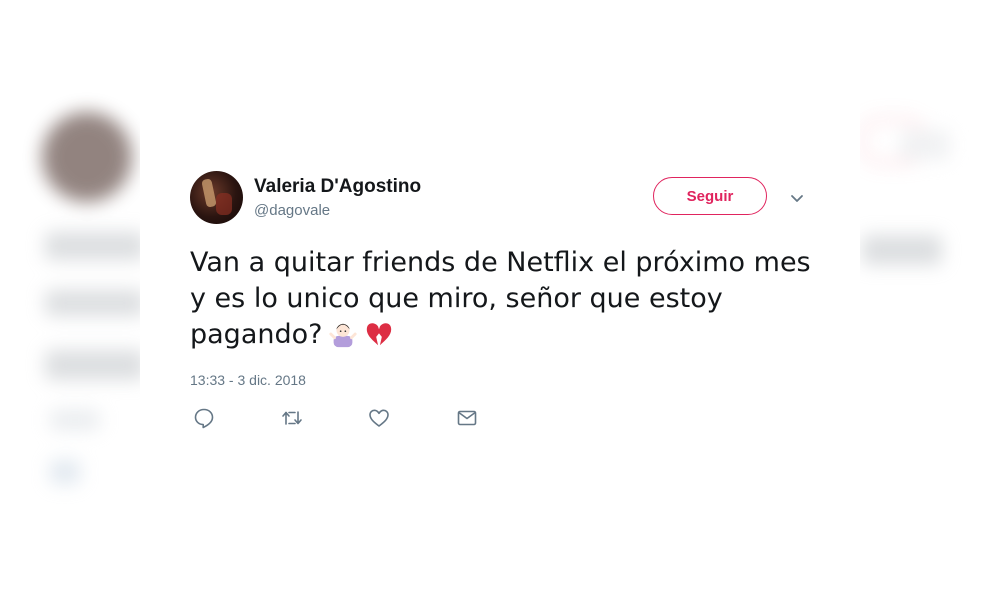 The image size is (1000, 590). I want to click on chevron-down-icon, so click(797, 198).